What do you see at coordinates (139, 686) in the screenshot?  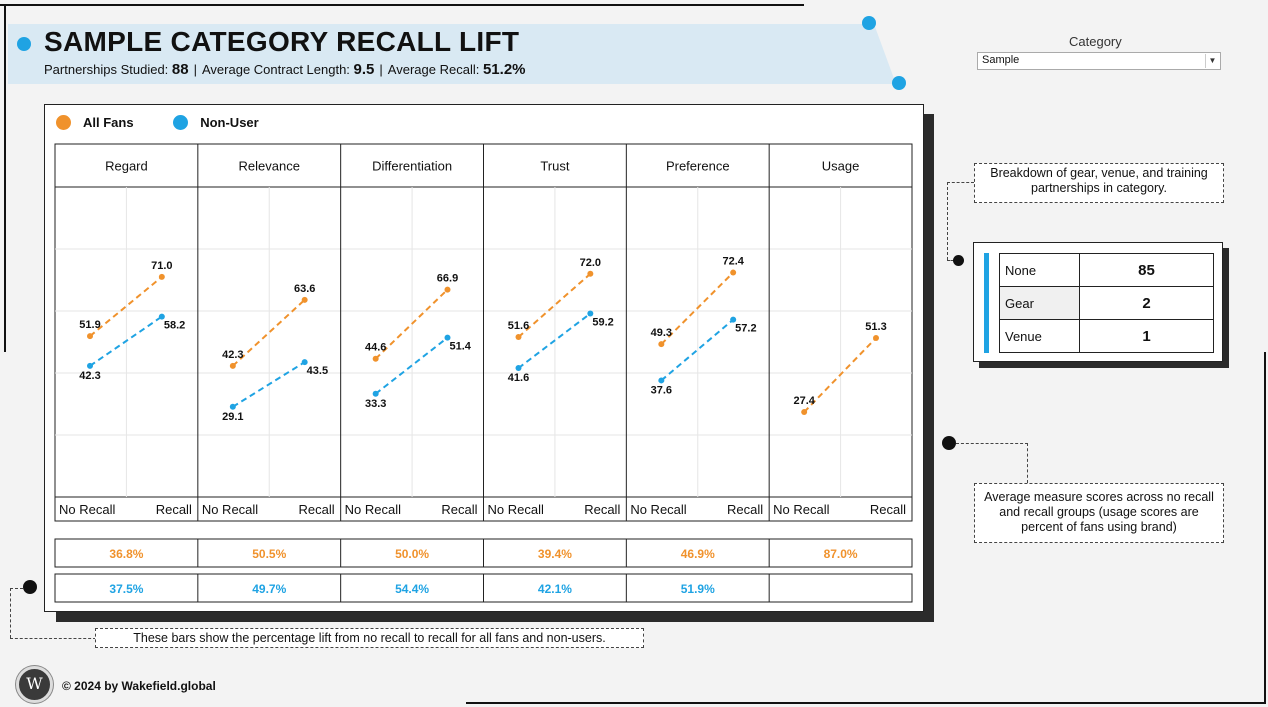 I see `copyright-text: © 2024 by Wakefield.global` at bounding box center [139, 686].